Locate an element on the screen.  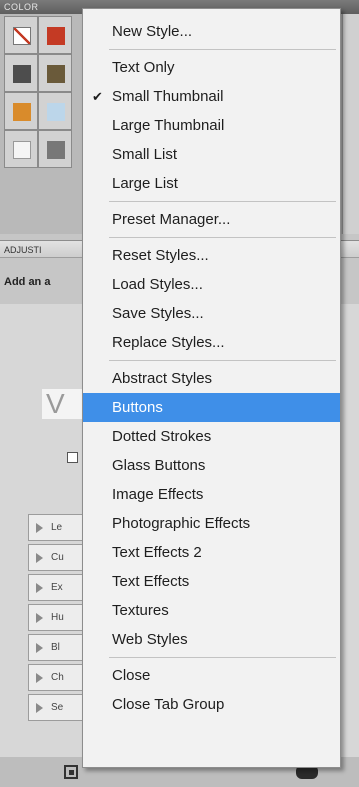
adjustment-preset-row: Bl is located at coordinates (57, 647).